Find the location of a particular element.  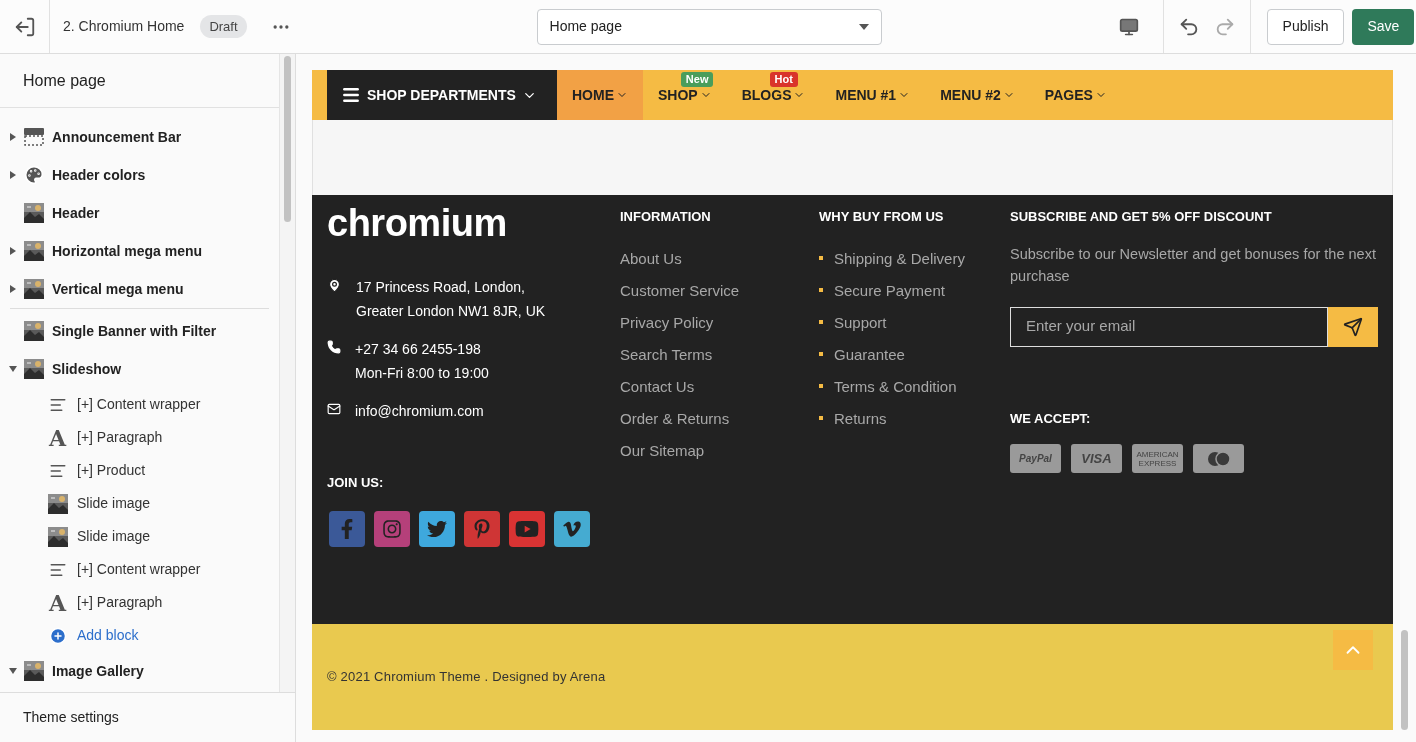

nav-menu-item: PAGES is located at coordinates (1075, 95).